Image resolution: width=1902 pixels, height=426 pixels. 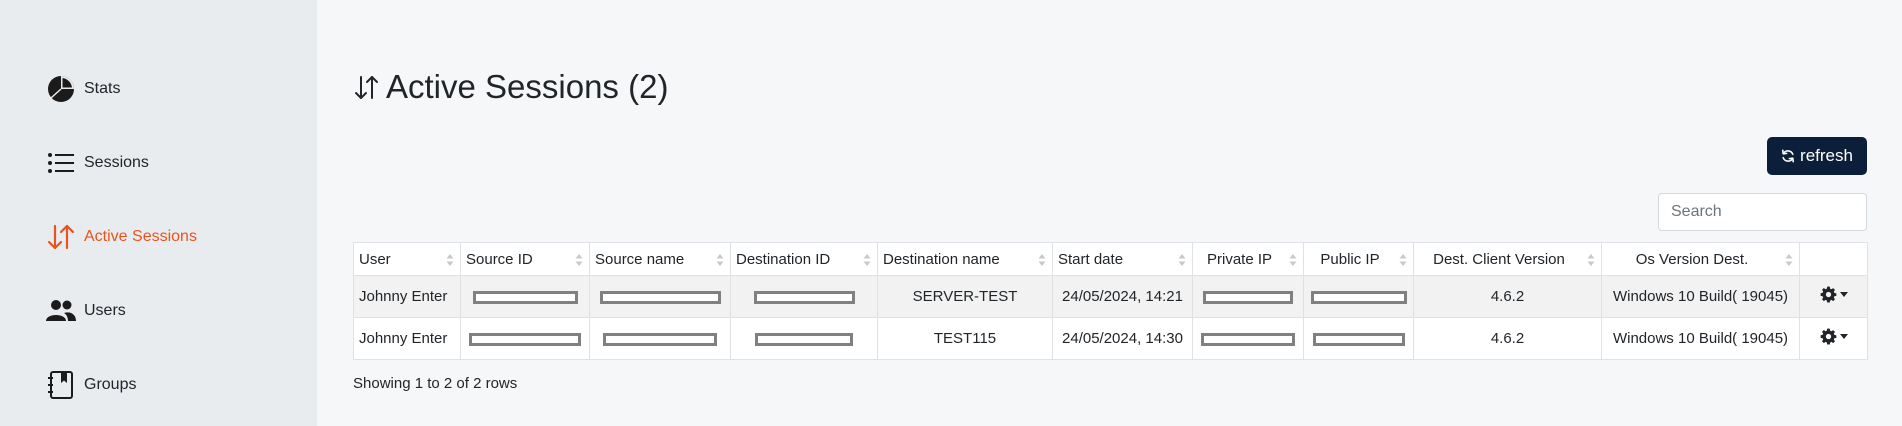 I want to click on sidebar-item-label: Users, so click(x=105, y=310).